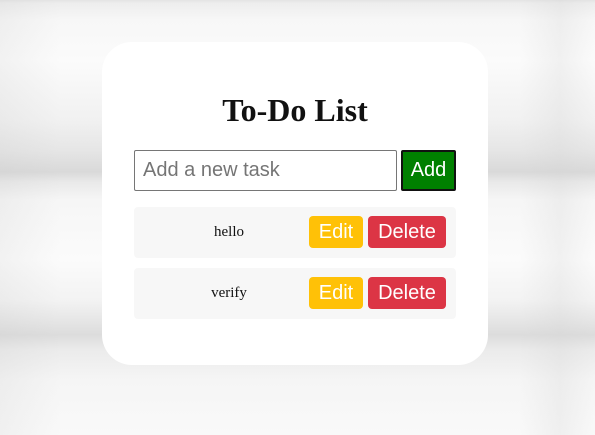 Image resolution: width=595 pixels, height=435 pixels. What do you see at coordinates (229, 293) in the screenshot?
I see `task-text: verify` at bounding box center [229, 293].